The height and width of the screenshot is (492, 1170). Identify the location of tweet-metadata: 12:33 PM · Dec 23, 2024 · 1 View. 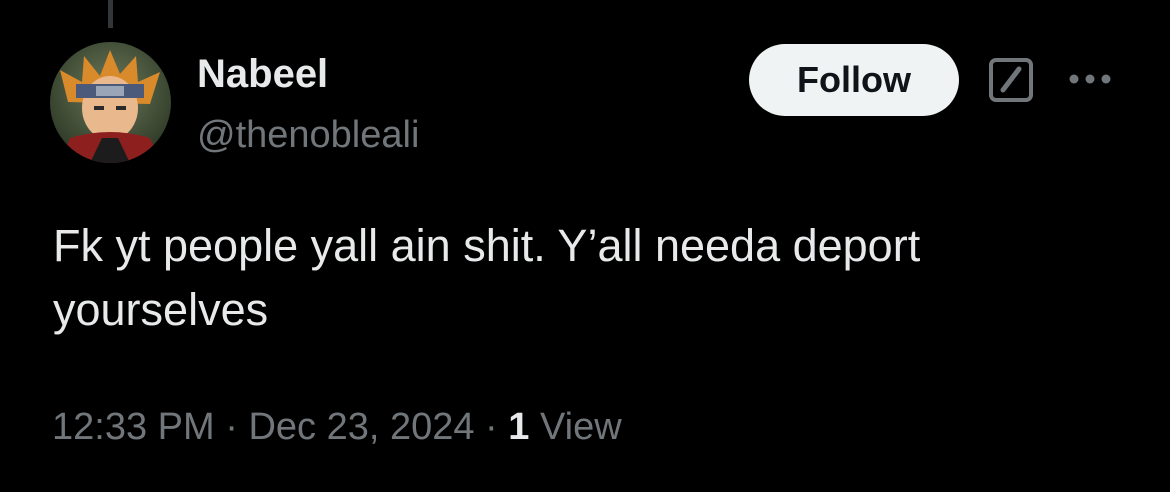
(337, 427).